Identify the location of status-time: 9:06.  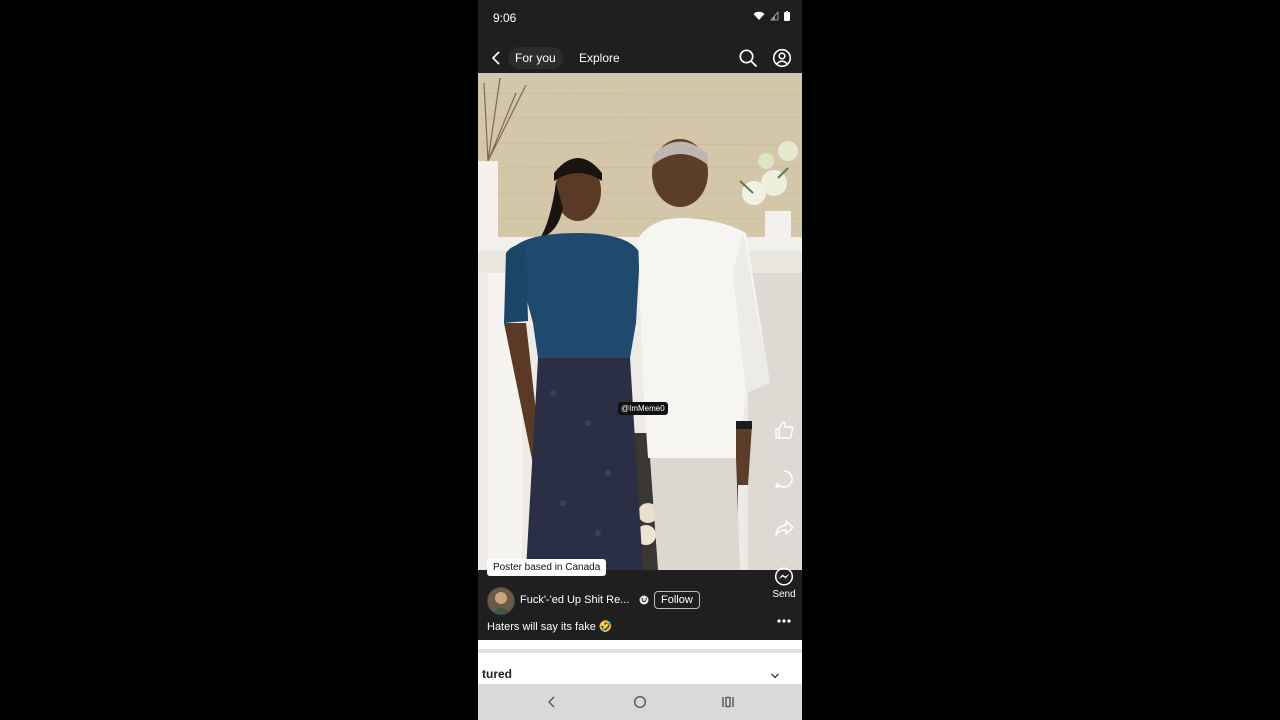
(505, 18).